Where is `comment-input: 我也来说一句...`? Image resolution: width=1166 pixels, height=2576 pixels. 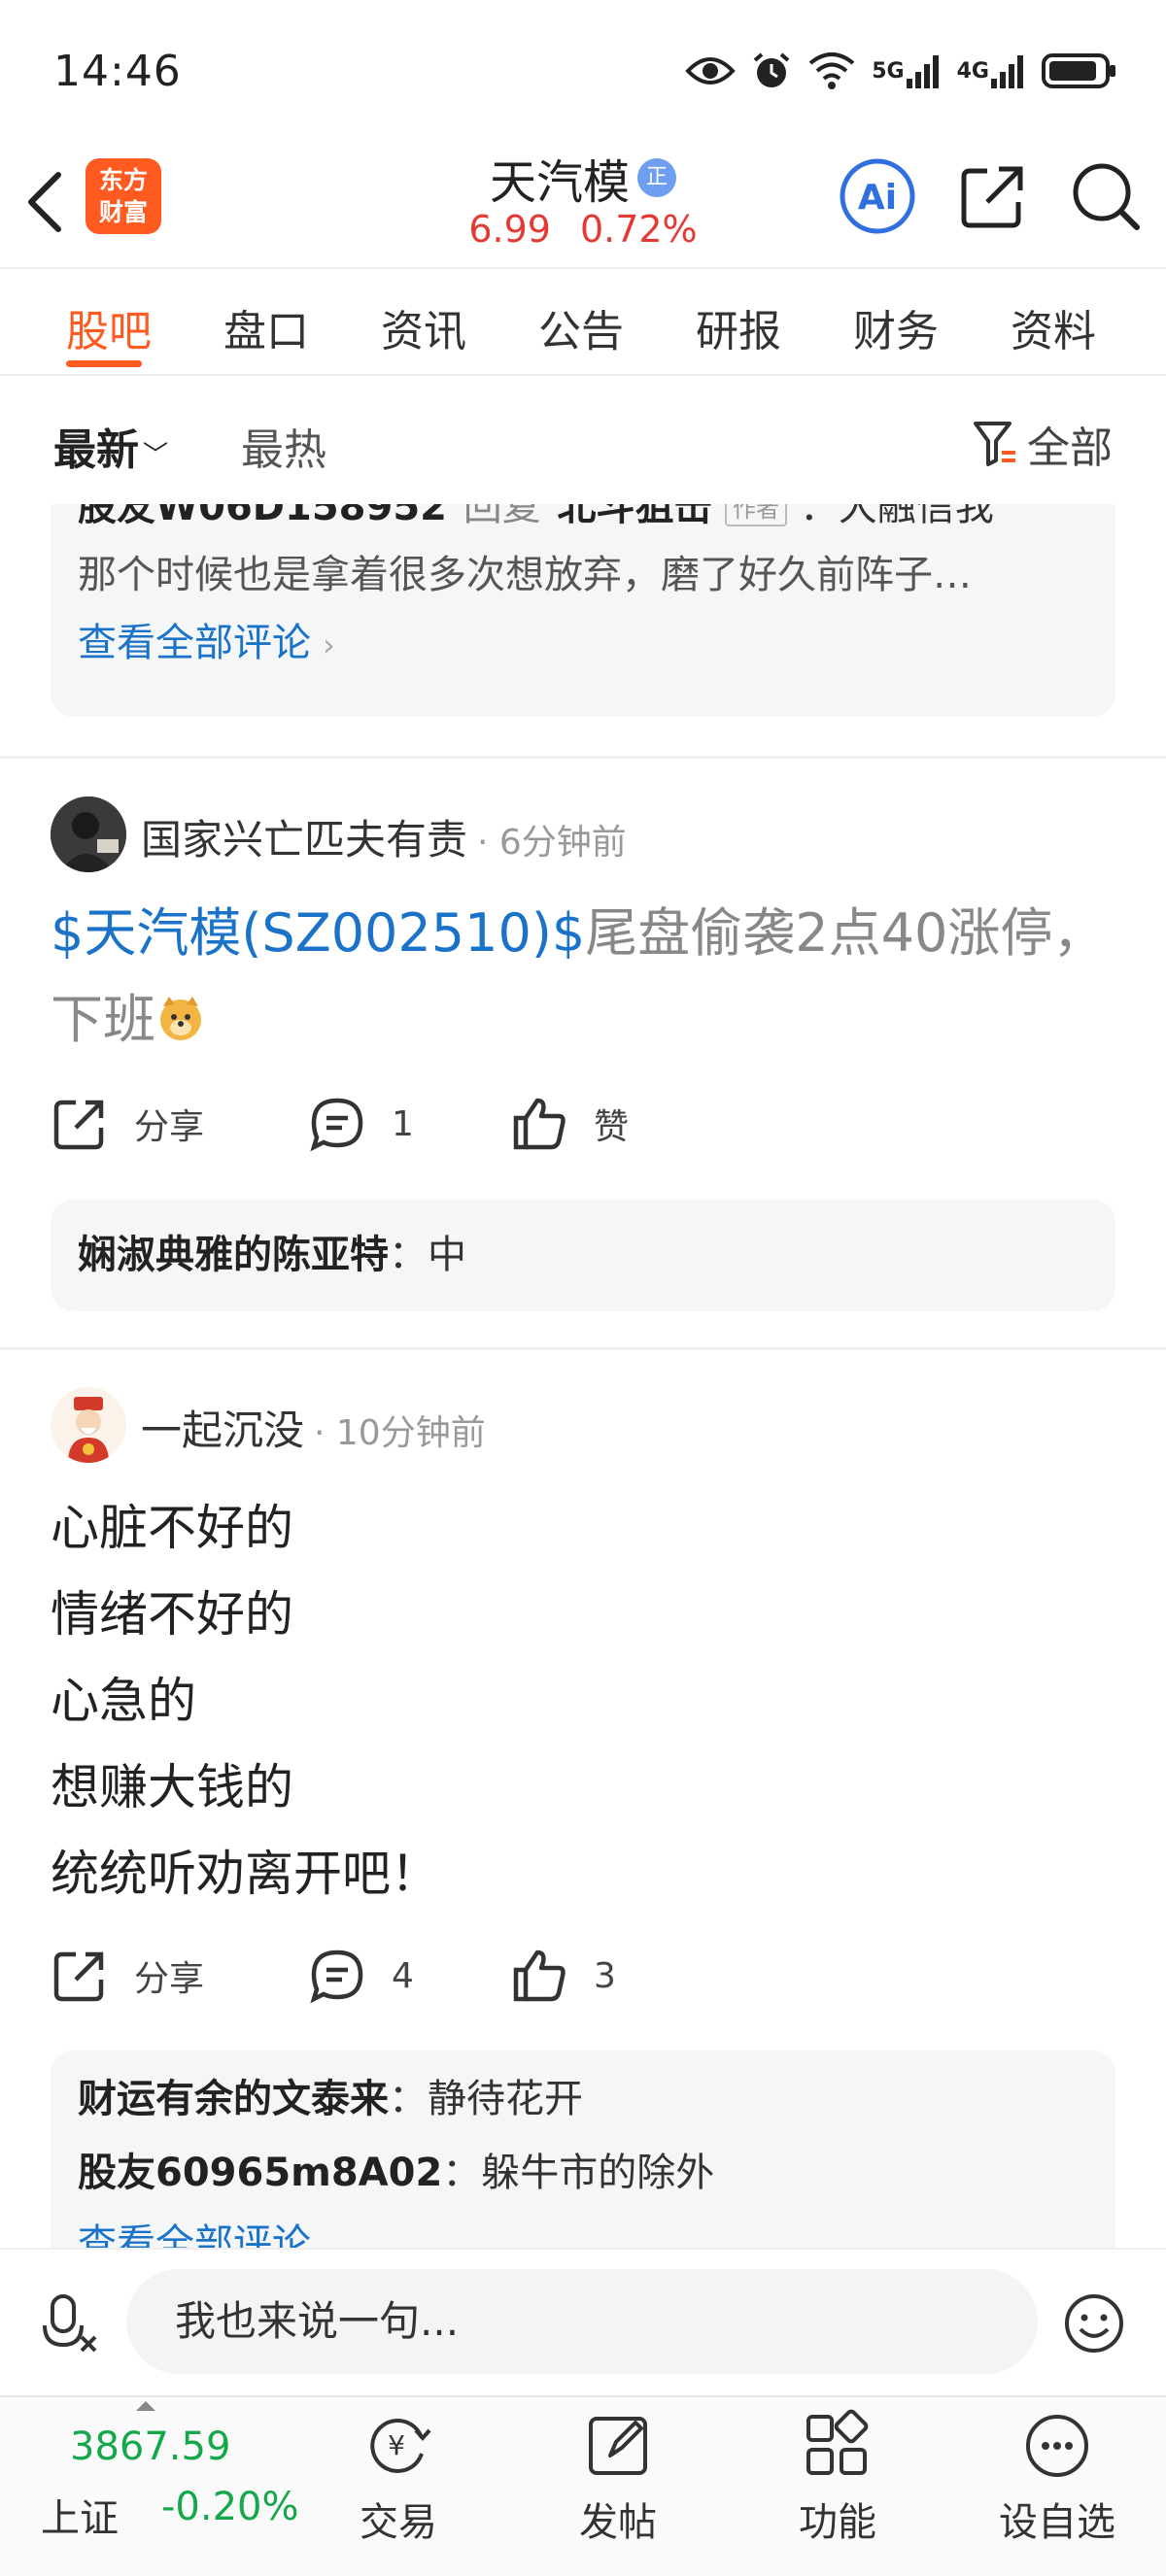
comment-input: 我也来说一句... is located at coordinates (582, 2321).